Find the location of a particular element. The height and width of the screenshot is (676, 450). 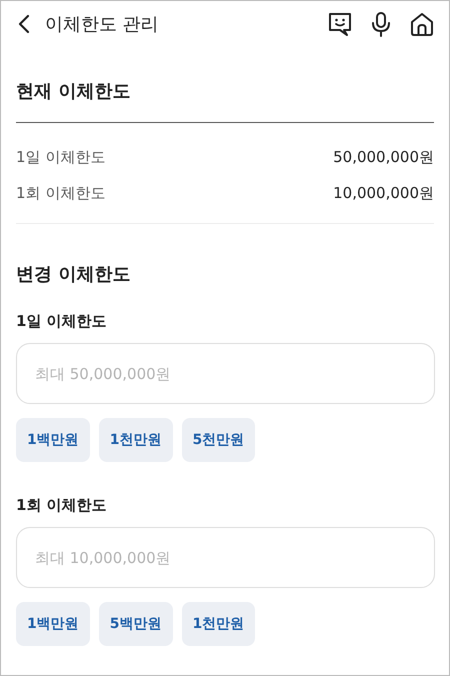

limit-value: 10,000,000원 is located at coordinates (383, 193).